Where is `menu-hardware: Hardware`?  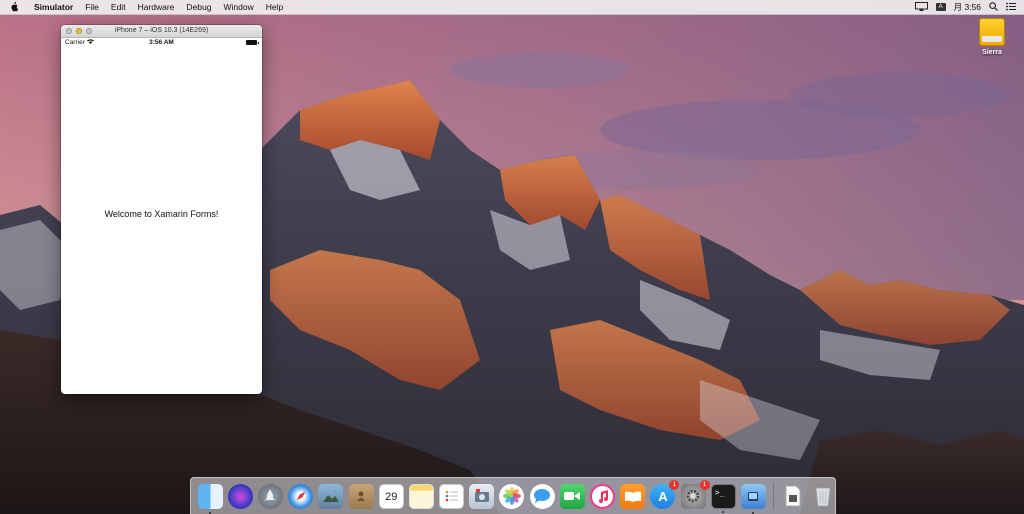 menu-hardware: Hardware is located at coordinates (156, 7).